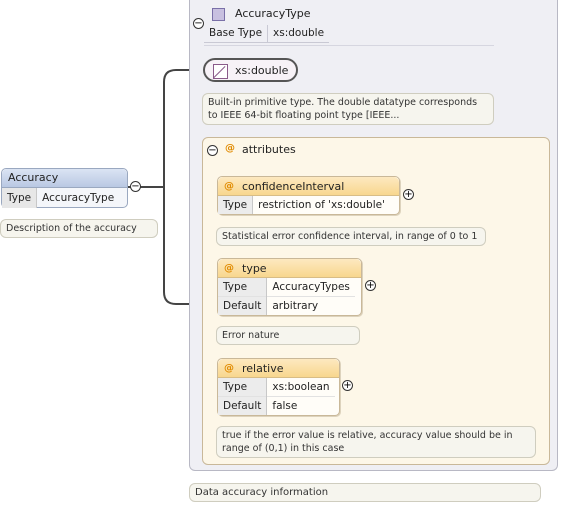 This screenshot has height=507, width=561. Describe the element at coordinates (254, 268) in the screenshot. I see `attribute-name: type` at that location.